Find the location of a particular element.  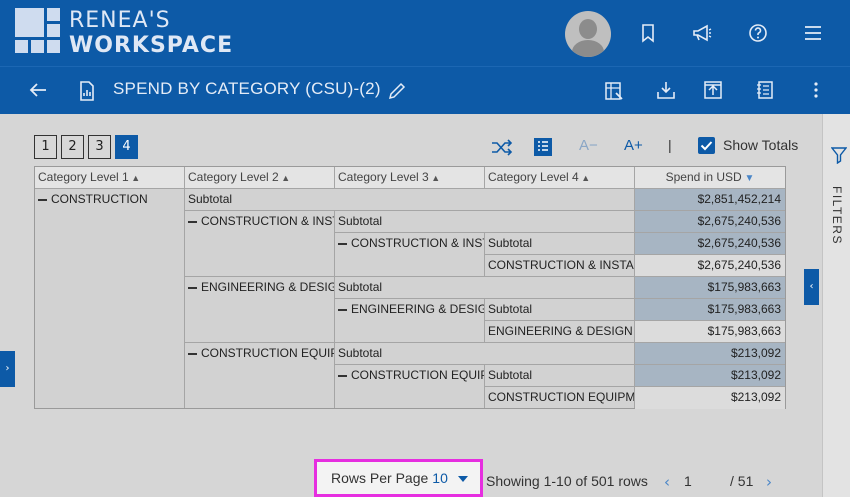

level-button-4: 4 is located at coordinates (126, 147).